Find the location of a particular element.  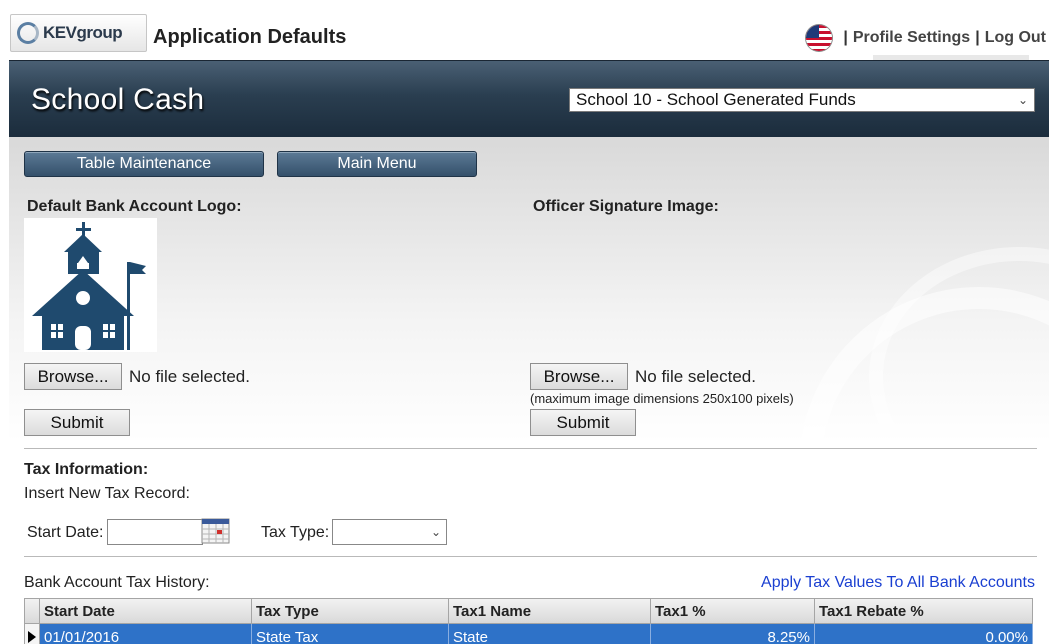

current-row-arrow-icon is located at coordinates (32, 636).